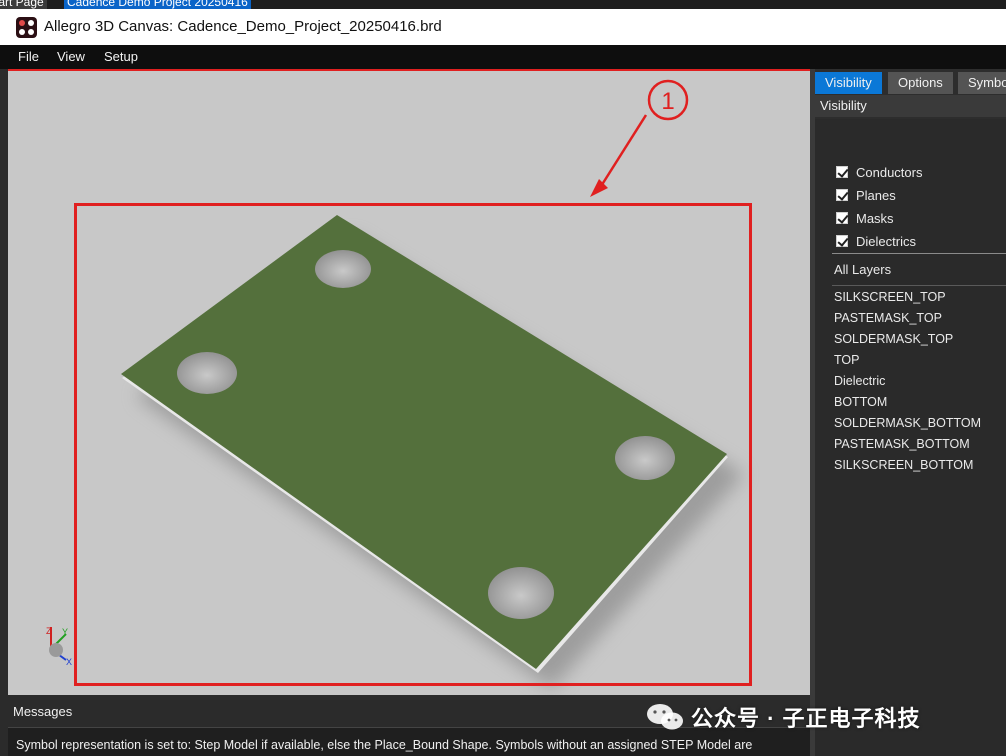 The image size is (1006, 756). What do you see at coordinates (982, 83) in the screenshot?
I see `tab-symbols: Symbo` at bounding box center [982, 83].